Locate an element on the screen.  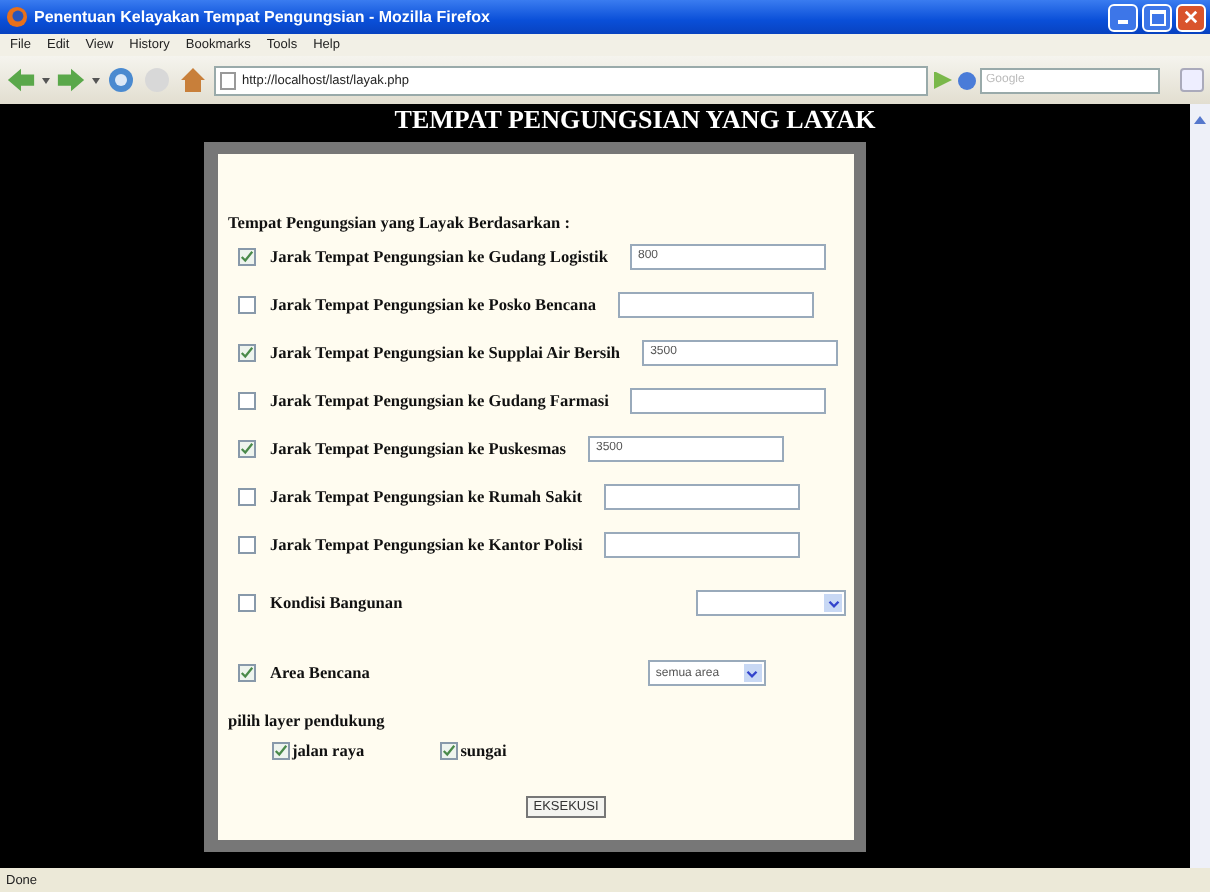
criterion-label: Jarak Tempat Pengungsian ke Posko Bencana is located at coordinates (433, 304).